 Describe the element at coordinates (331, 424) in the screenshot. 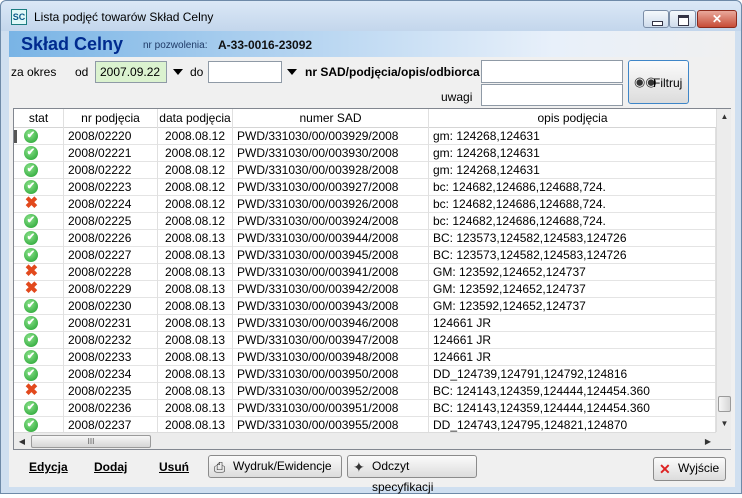

I see `sad-number-cell: PWD/331030/00/003955/2008` at that location.